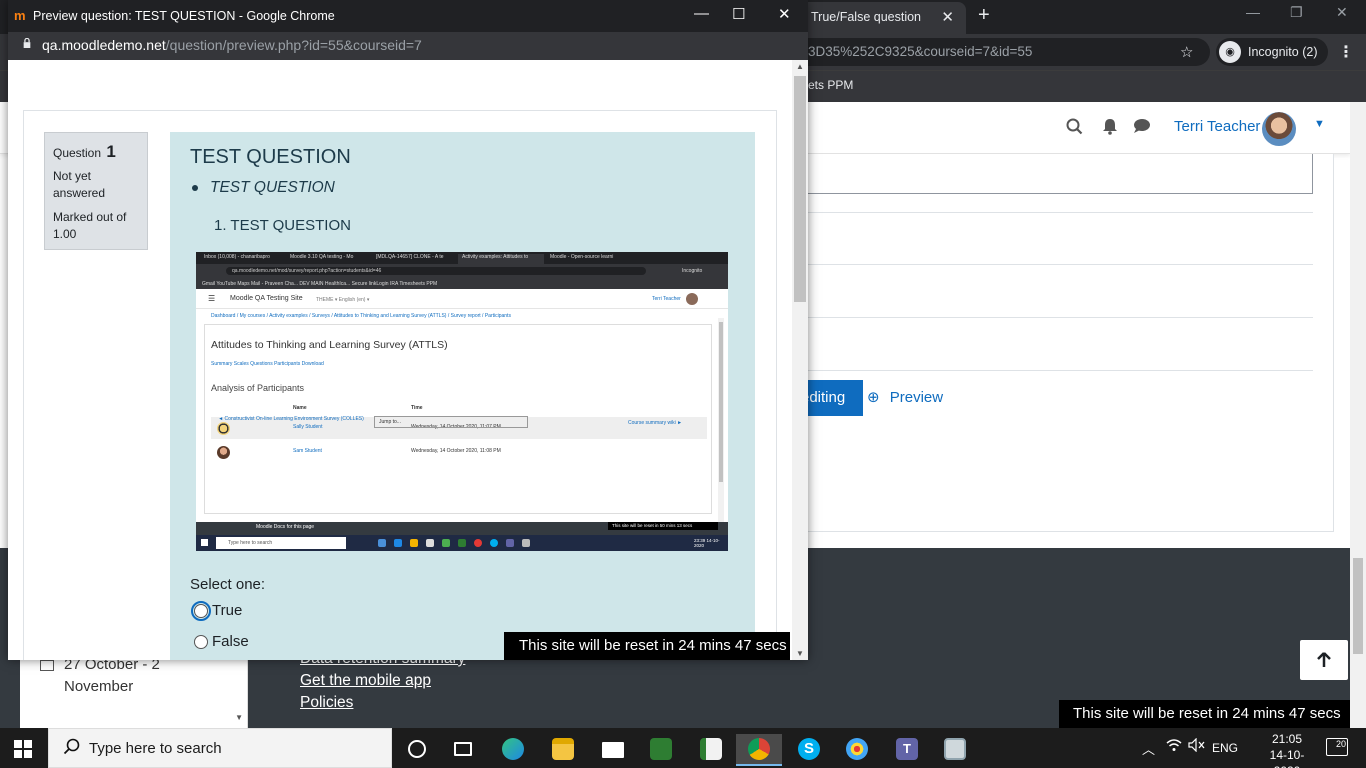 The height and width of the screenshot is (768, 1366). What do you see at coordinates (1217, 126) in the screenshot?
I see `user-menu-name: Terri Teacher` at bounding box center [1217, 126].